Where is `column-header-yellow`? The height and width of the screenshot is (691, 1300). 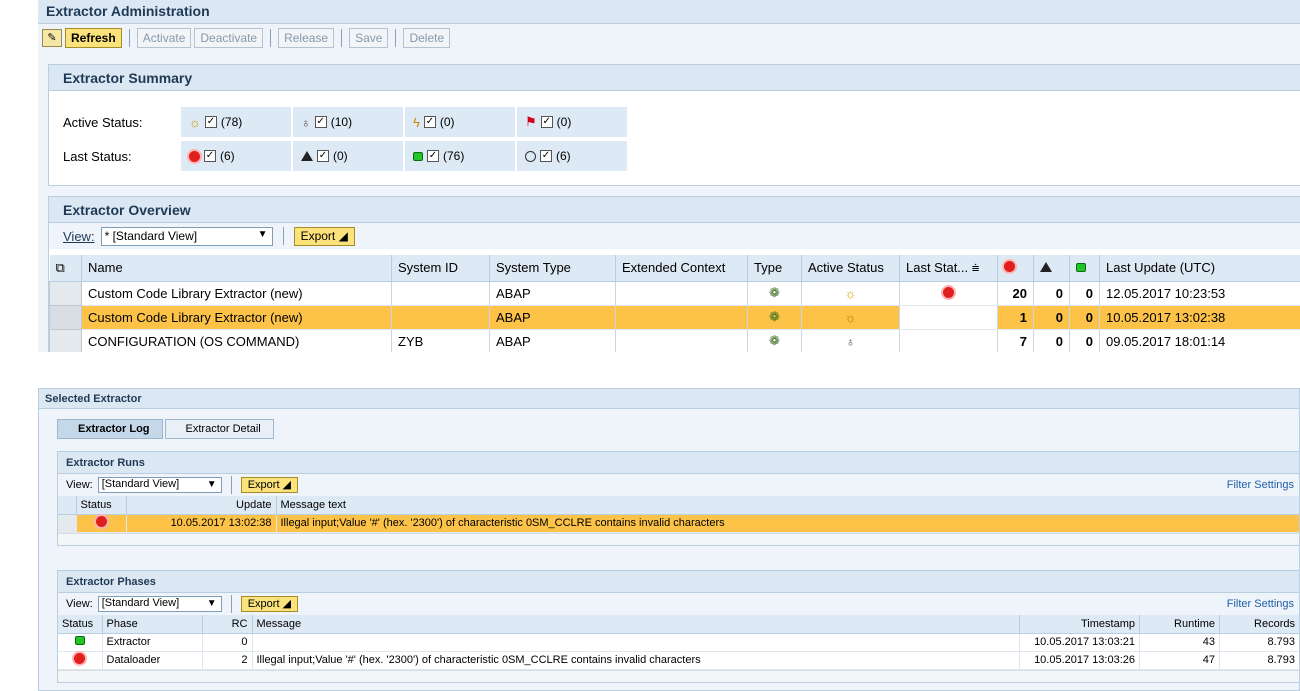 column-header-yellow is located at coordinates (1051, 268).